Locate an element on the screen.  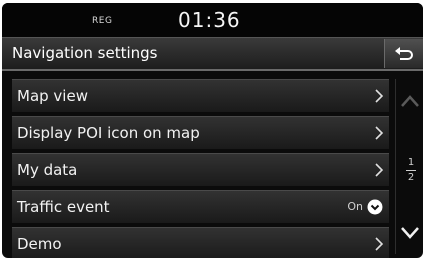
reg-indicator: REG is located at coordinates (102, 21).